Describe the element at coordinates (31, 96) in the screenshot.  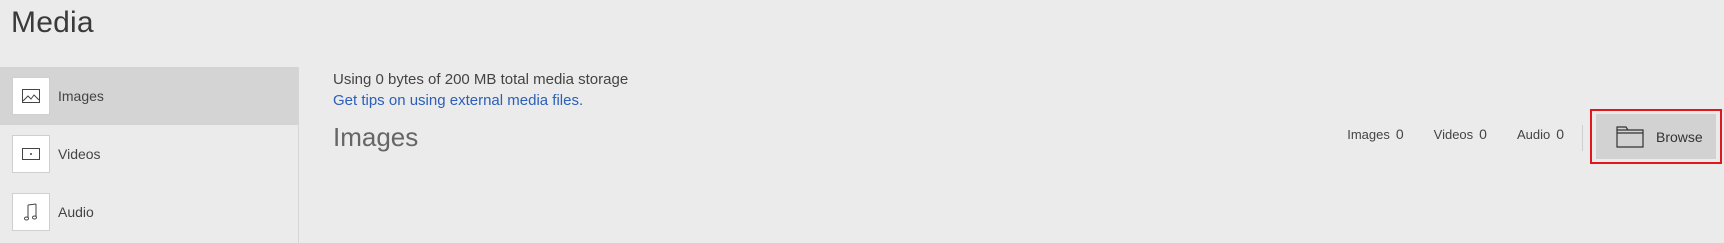
I see `image-icon` at that location.